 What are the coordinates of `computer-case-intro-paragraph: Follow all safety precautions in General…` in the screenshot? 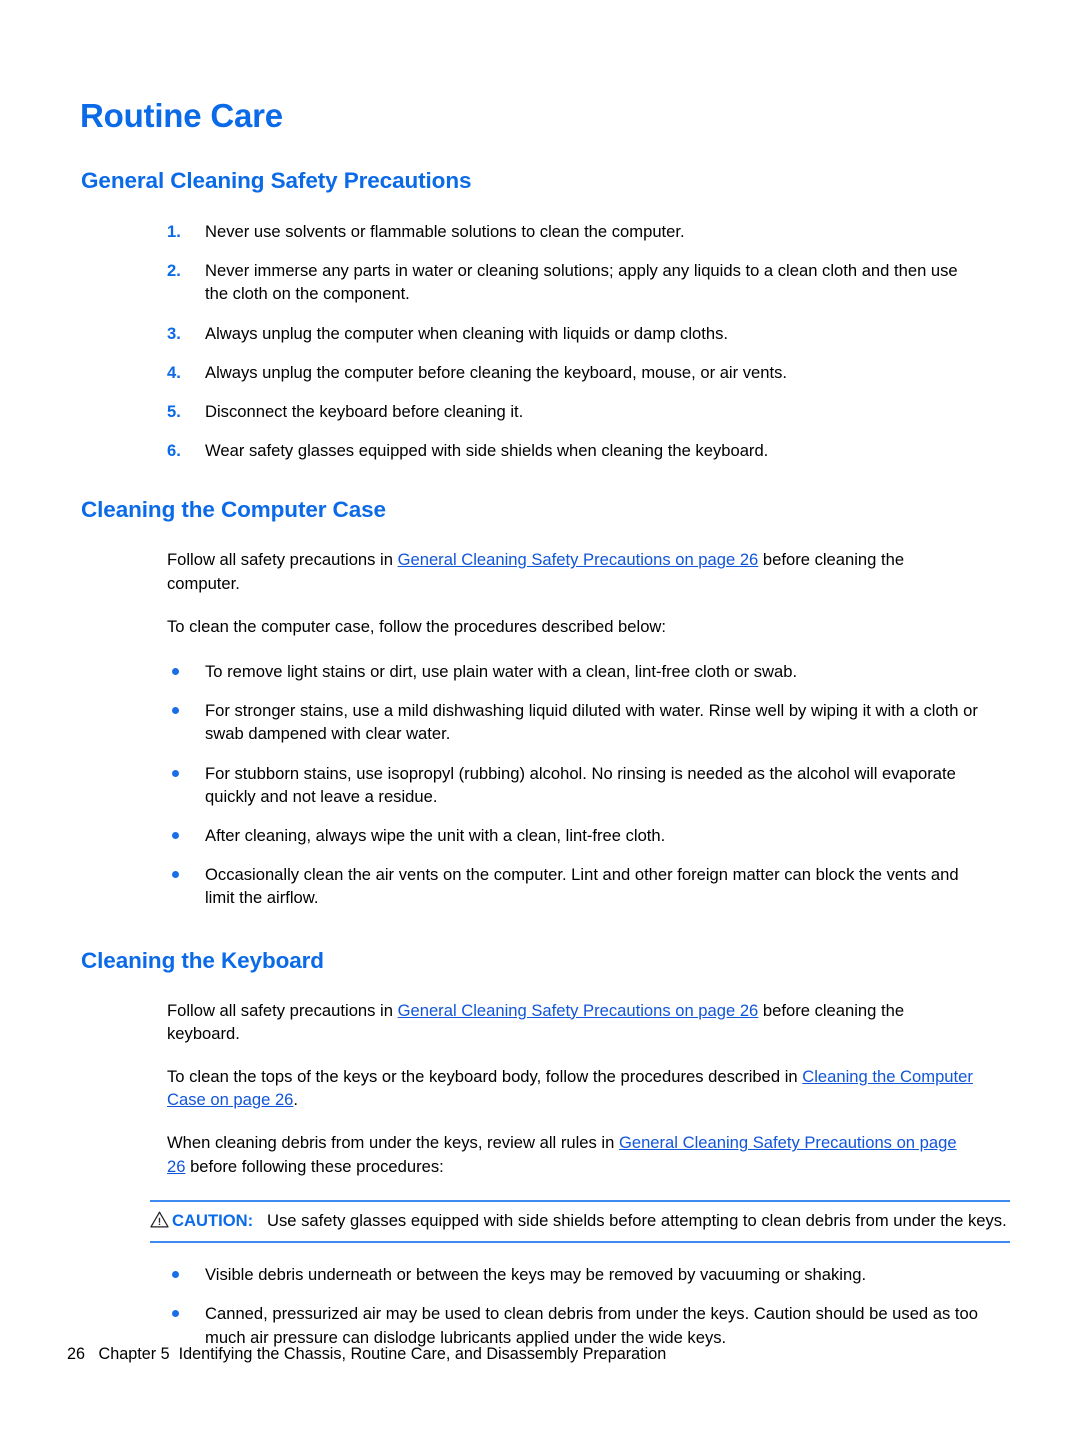 It's located at (573, 571).